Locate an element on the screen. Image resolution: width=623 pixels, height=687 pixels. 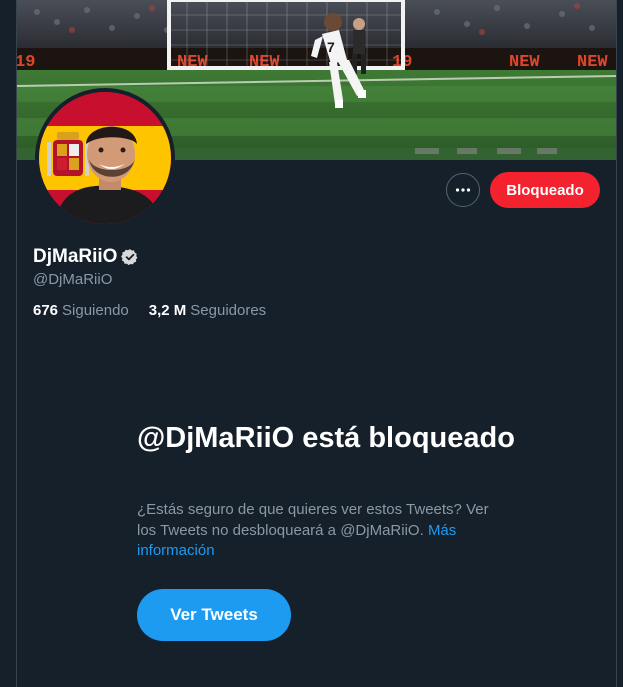
more-options-button is located at coordinates (463, 190).